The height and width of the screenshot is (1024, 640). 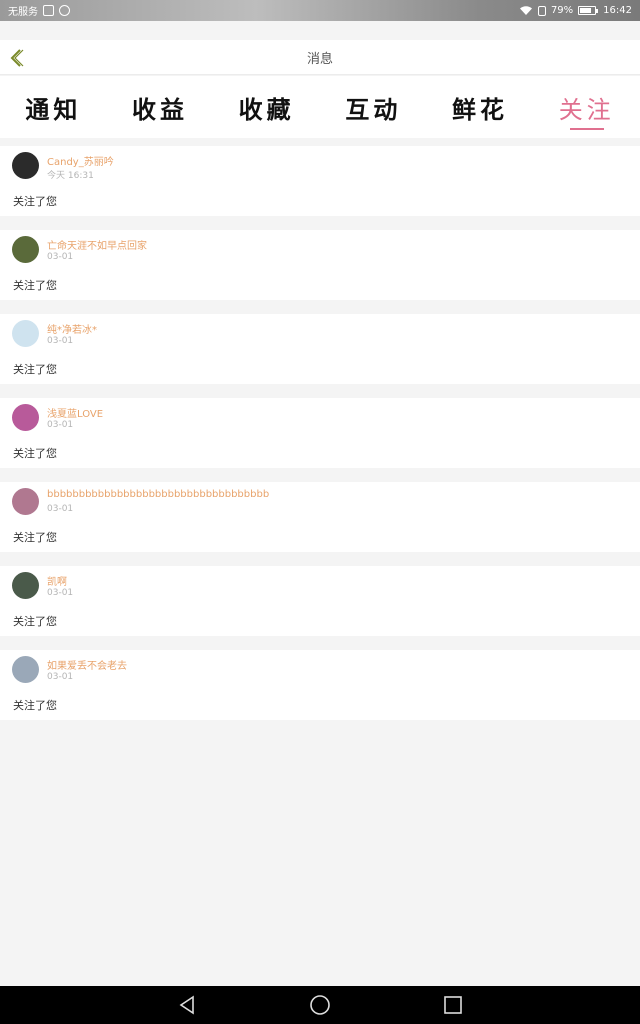 What do you see at coordinates (158, 494) in the screenshot?
I see `user-name: bbbbbbbbbbbbbbbbbbbbbbbbbbbbbbbbbbb` at bounding box center [158, 494].